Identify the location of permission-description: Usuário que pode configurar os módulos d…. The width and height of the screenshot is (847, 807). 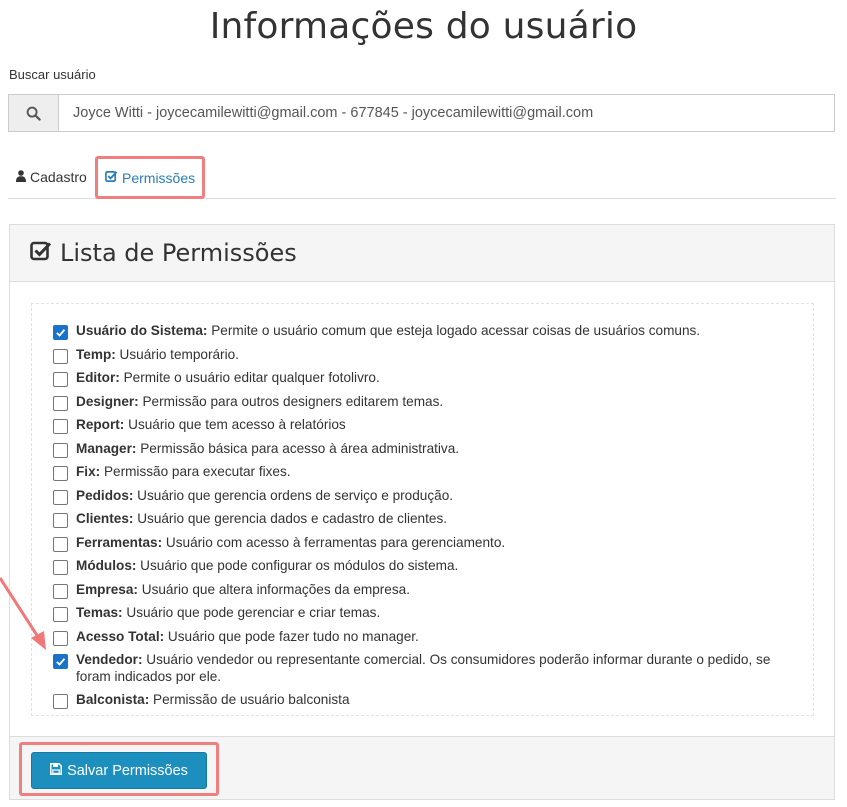
(297, 565).